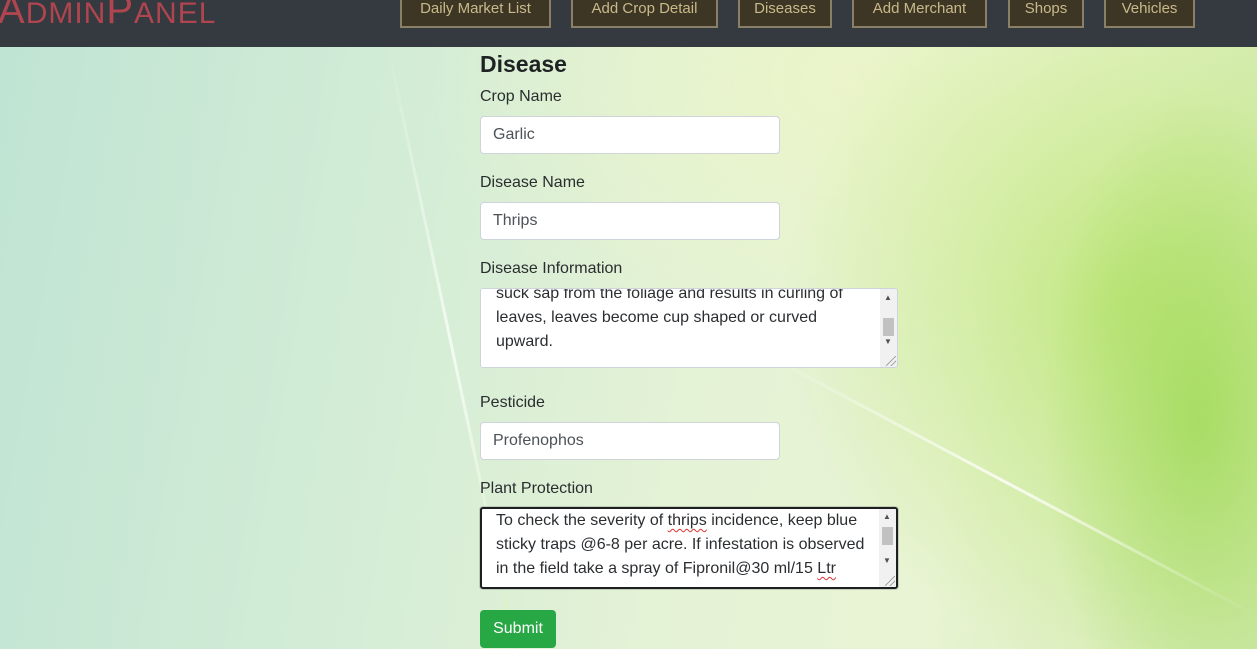  Describe the element at coordinates (551, 268) in the screenshot. I see `disease-information-label: Disease Information` at that location.